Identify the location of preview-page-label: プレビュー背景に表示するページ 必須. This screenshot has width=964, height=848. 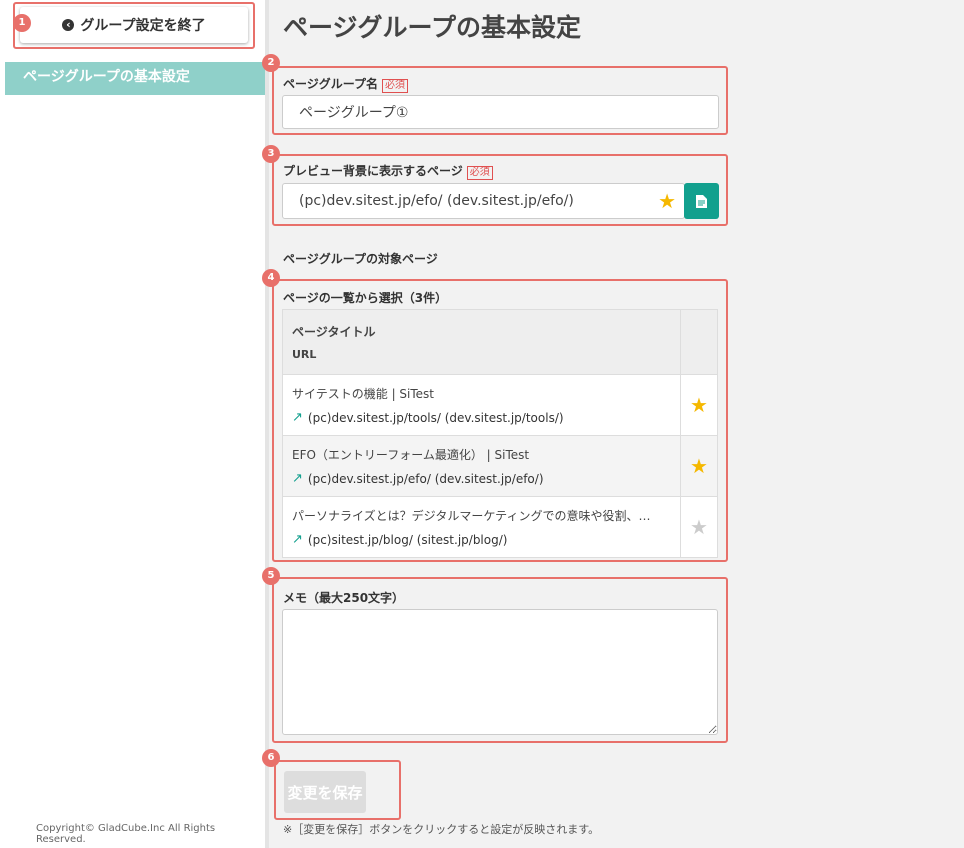
(388, 171).